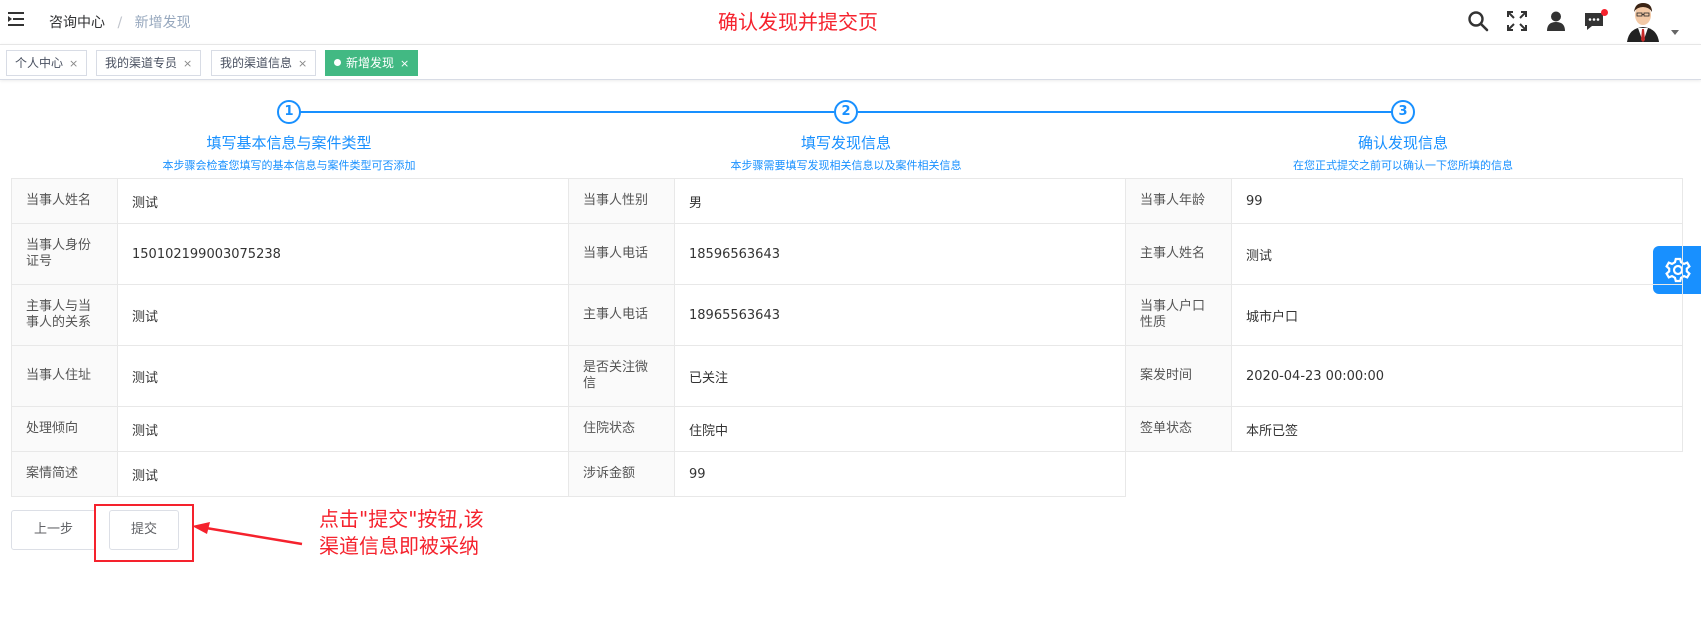  Describe the element at coordinates (846, 112) in the screenshot. I see `step-2-circle: 2` at that location.